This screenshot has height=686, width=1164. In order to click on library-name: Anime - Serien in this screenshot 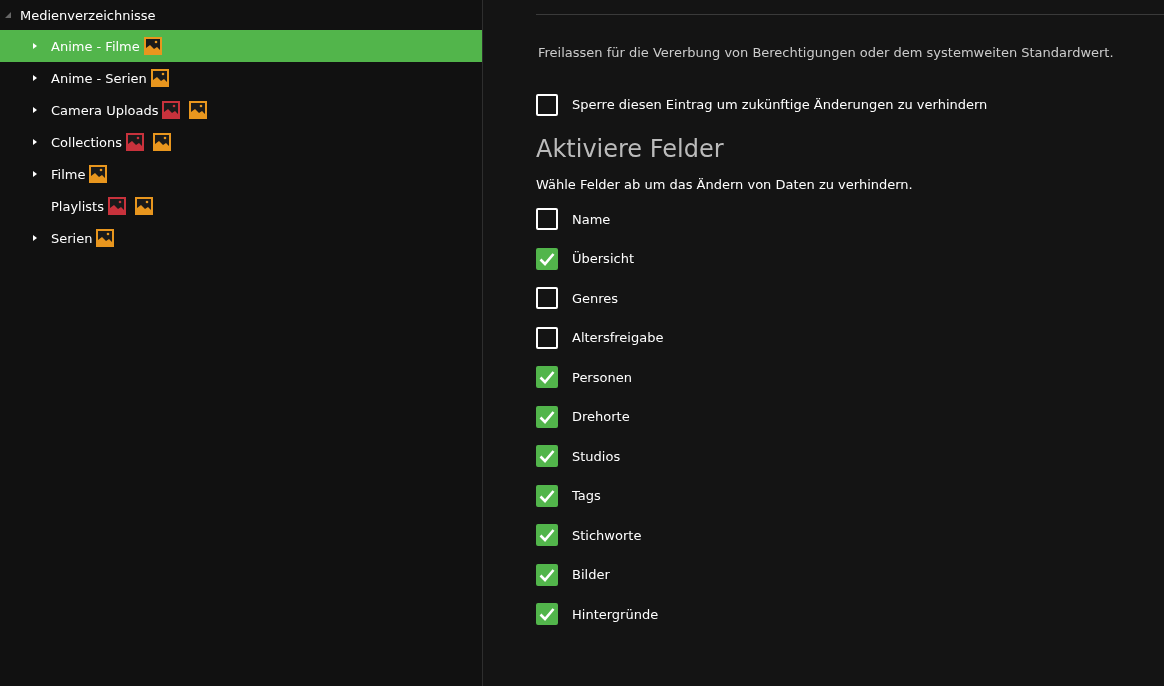, I will do `click(99, 78)`.